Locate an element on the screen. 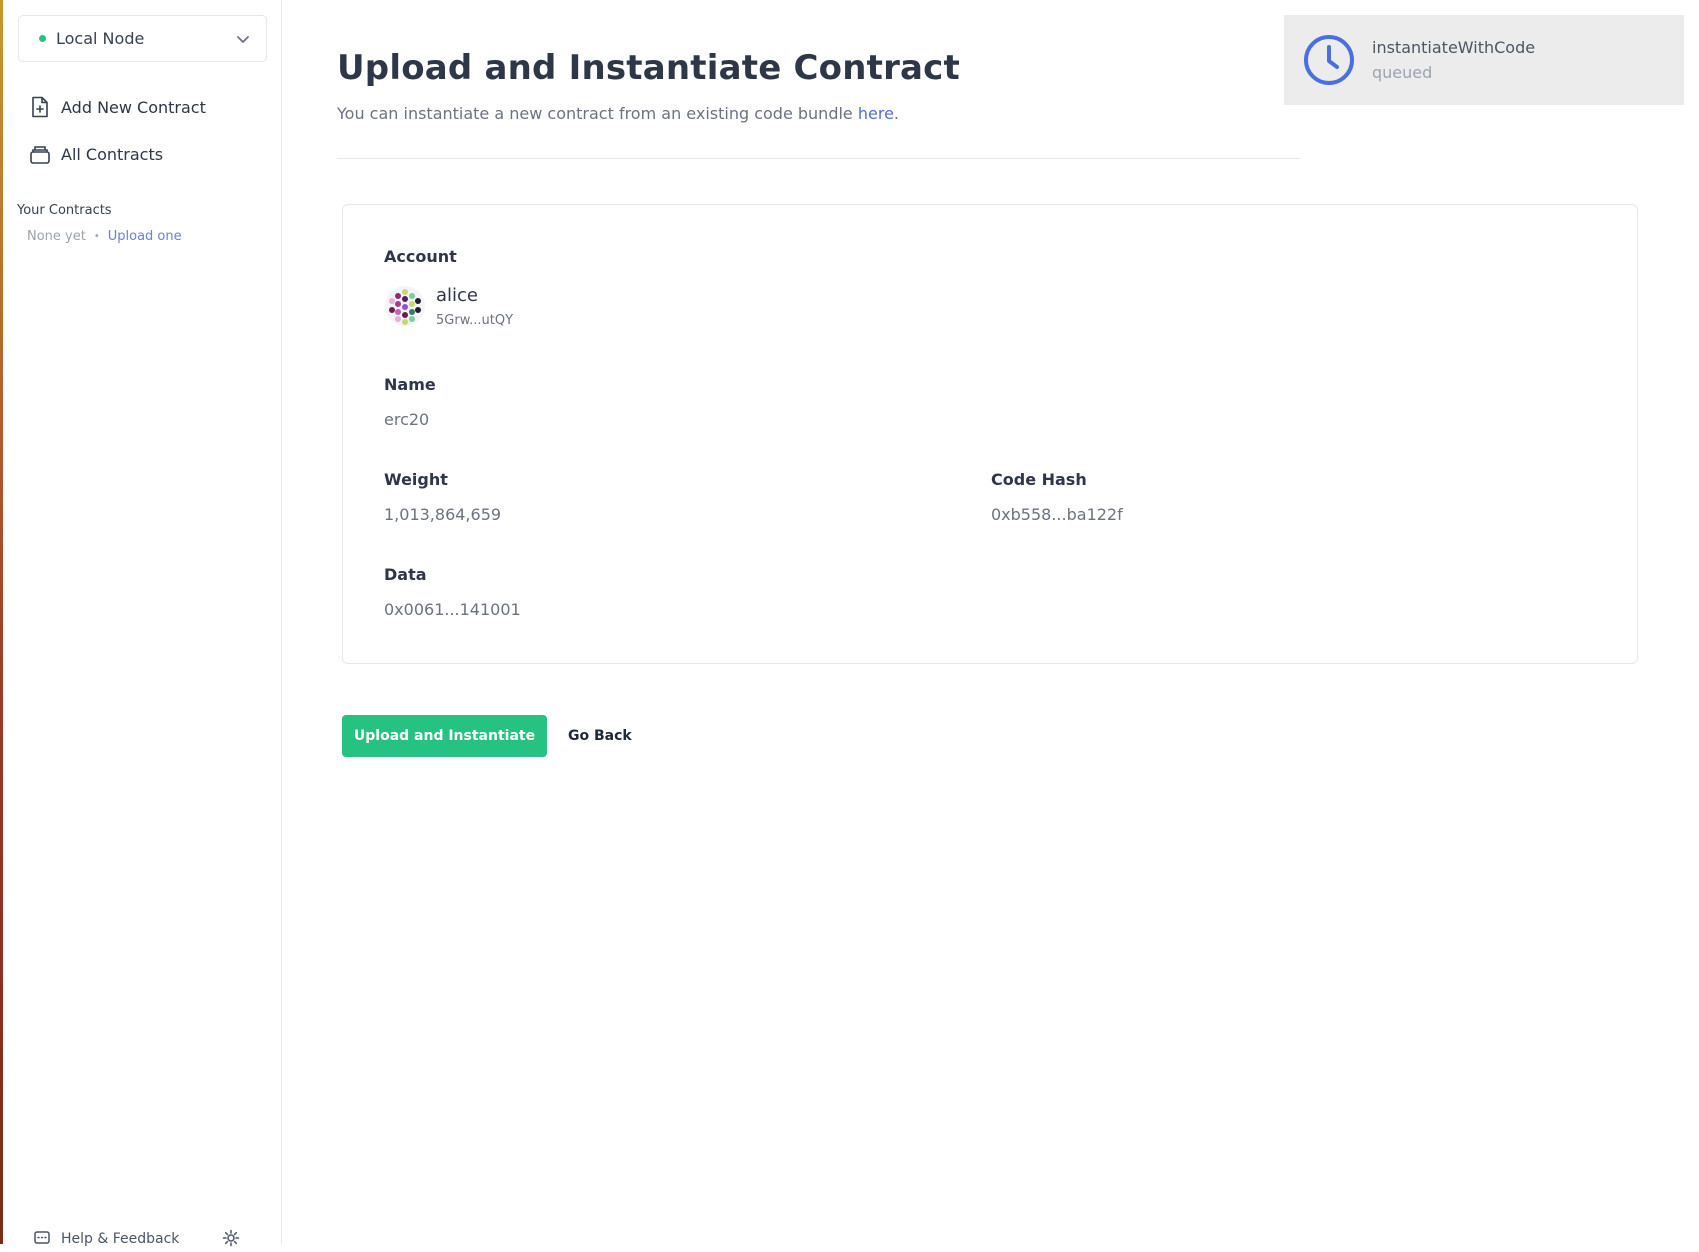 The image size is (1699, 1252). data-label: Data is located at coordinates (405, 574).